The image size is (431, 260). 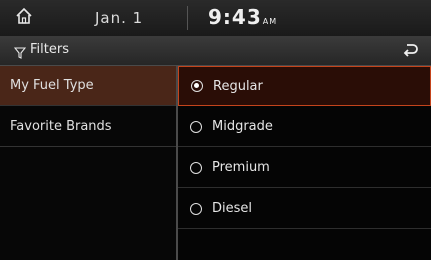 I want to click on category-my-fuel-type: My Fuel Type, so click(x=88, y=86).